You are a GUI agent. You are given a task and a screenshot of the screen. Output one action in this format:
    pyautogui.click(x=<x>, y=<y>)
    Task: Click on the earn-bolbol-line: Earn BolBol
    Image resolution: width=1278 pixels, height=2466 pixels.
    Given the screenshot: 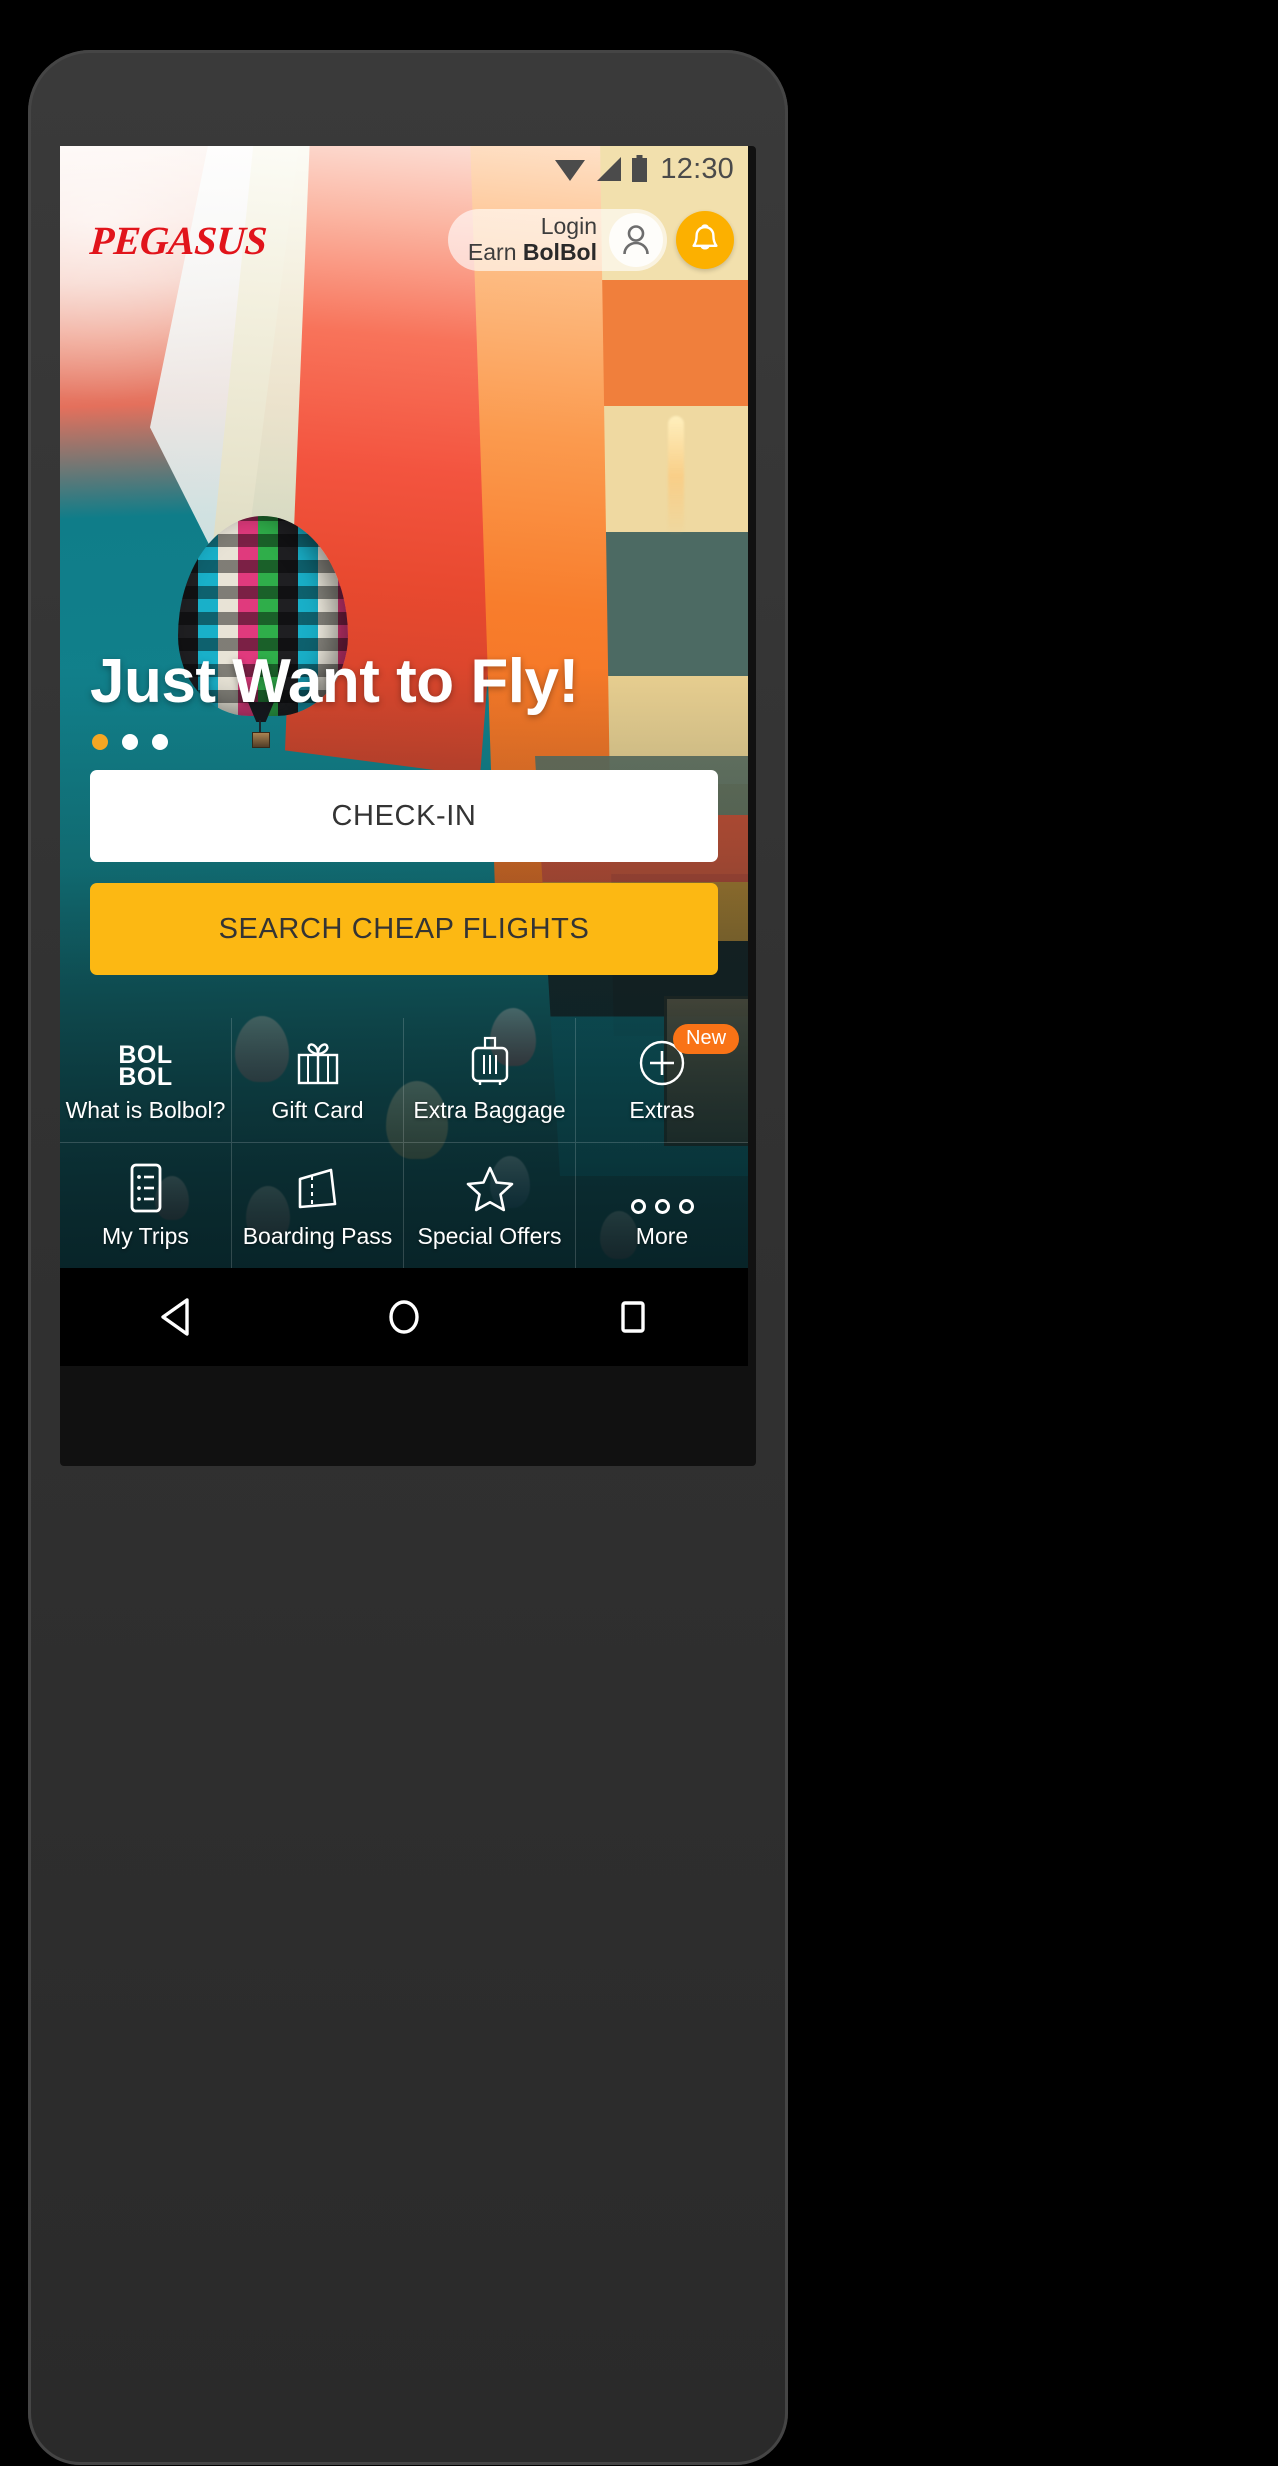 What is the action you would take?
    pyautogui.click(x=532, y=252)
    